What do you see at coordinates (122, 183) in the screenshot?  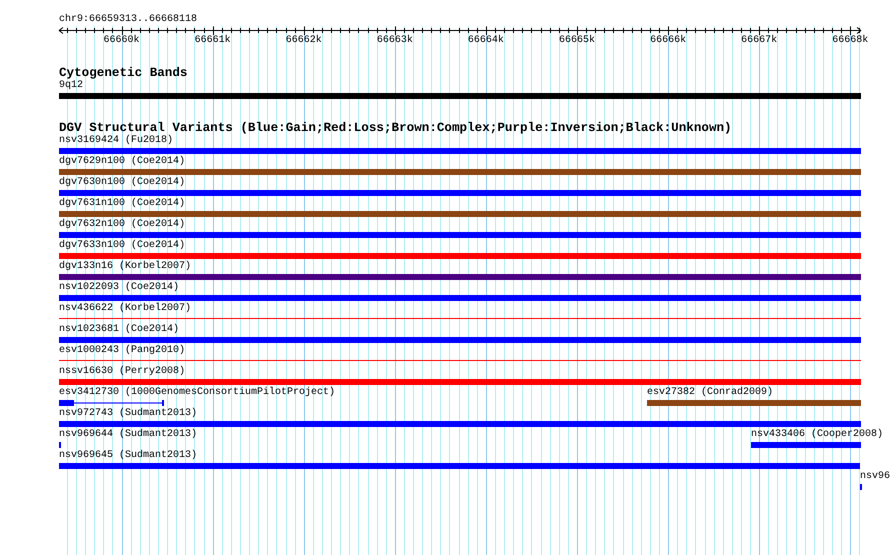 I see `feature-label: dgv7630n100 (Coe2014)` at bounding box center [122, 183].